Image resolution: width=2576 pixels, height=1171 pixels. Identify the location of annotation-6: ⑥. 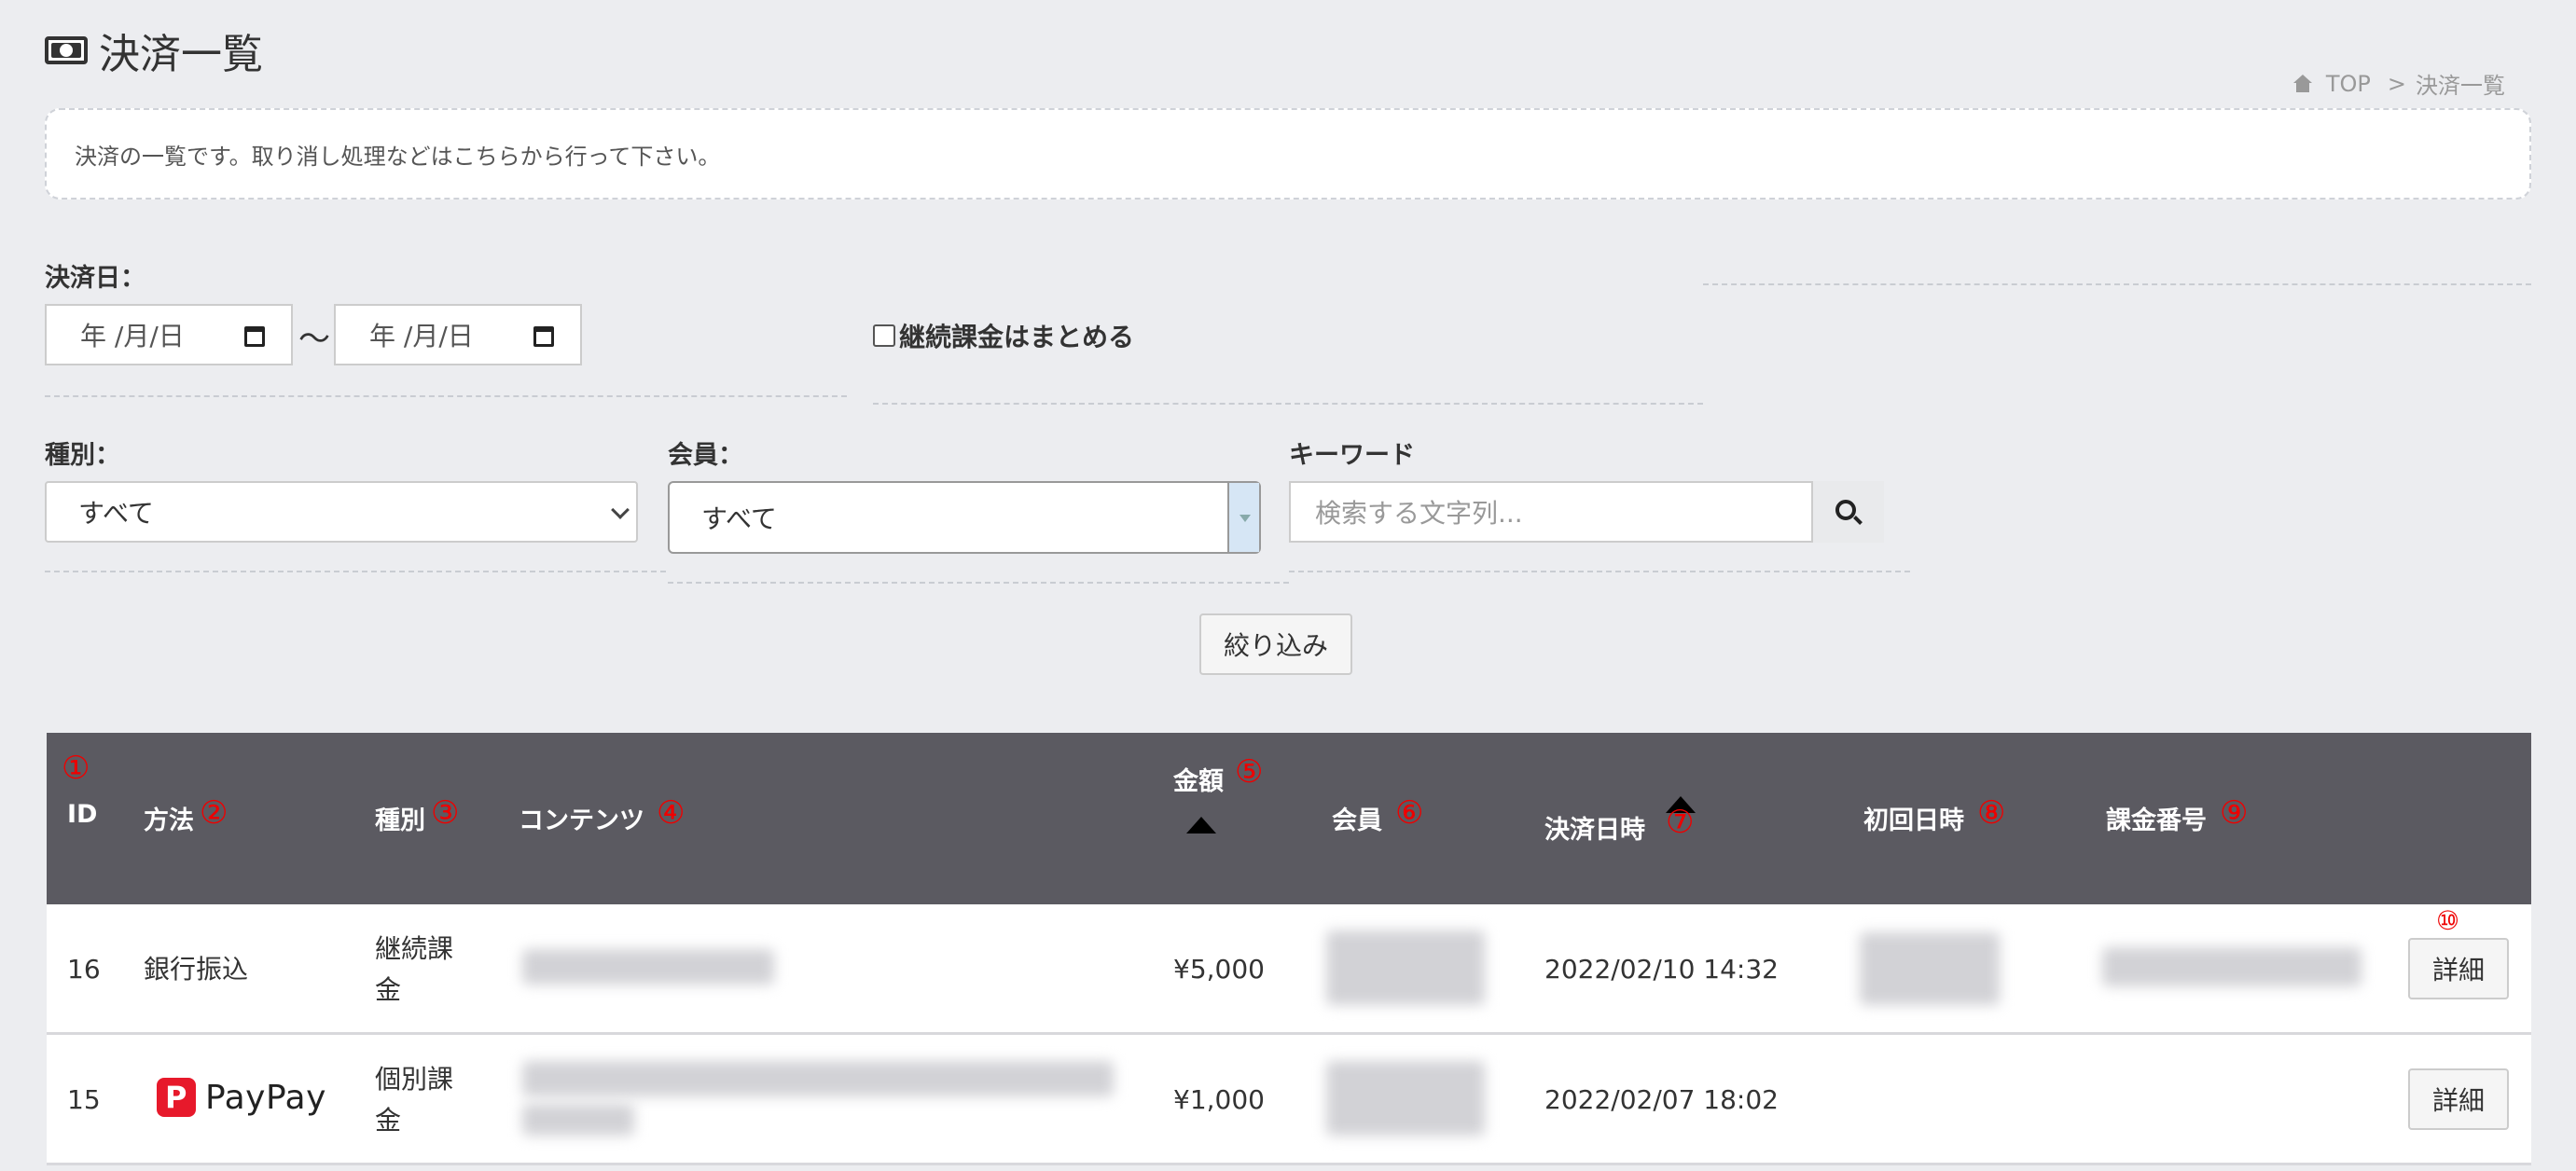
(1409, 813).